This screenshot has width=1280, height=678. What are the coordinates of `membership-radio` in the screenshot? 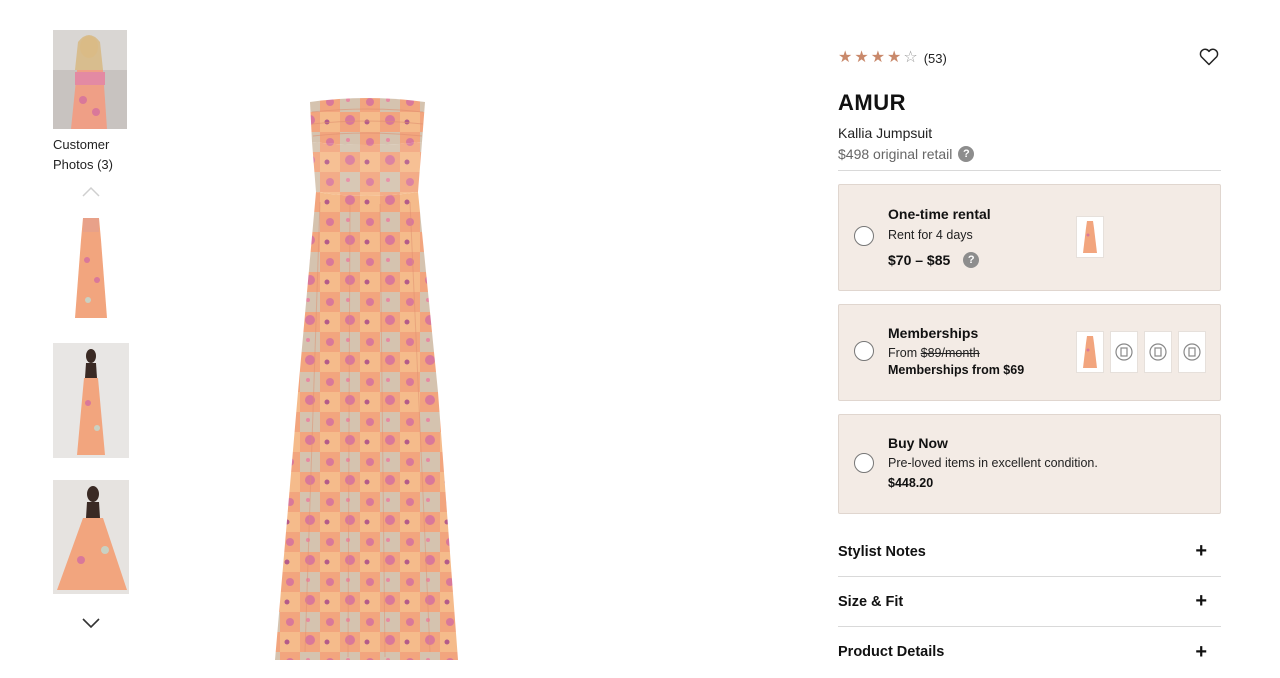 It's located at (864, 351).